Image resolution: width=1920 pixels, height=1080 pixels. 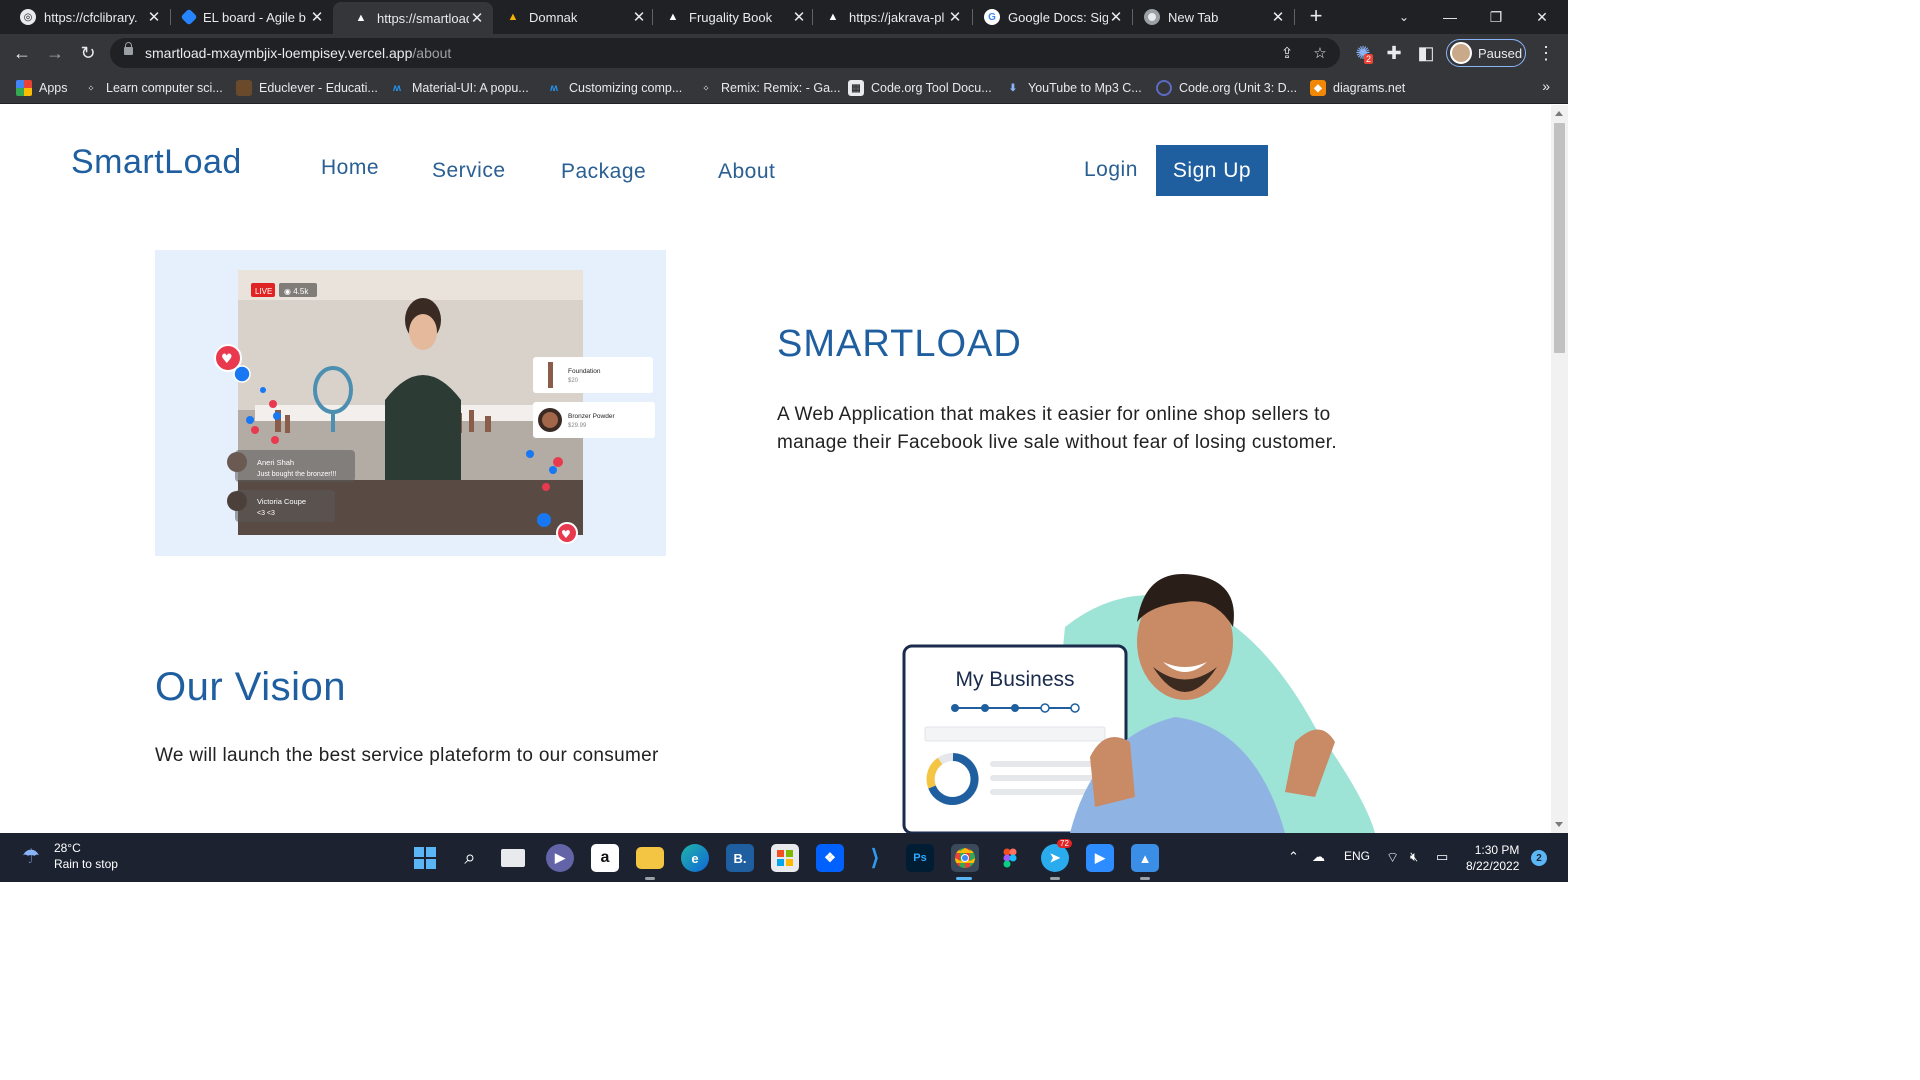 I want to click on business-svg: My Business, so click(x=1138, y=703).